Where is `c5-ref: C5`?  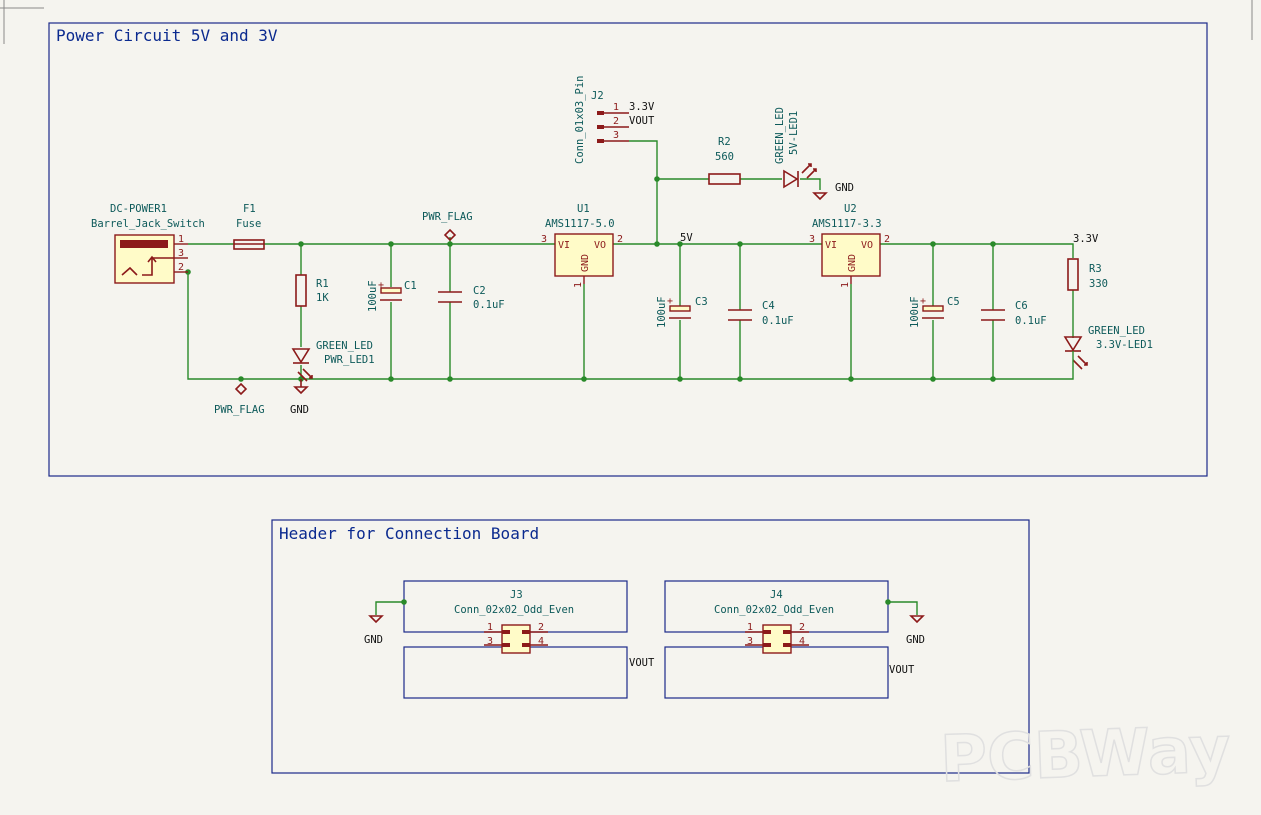 c5-ref: C5 is located at coordinates (953, 302).